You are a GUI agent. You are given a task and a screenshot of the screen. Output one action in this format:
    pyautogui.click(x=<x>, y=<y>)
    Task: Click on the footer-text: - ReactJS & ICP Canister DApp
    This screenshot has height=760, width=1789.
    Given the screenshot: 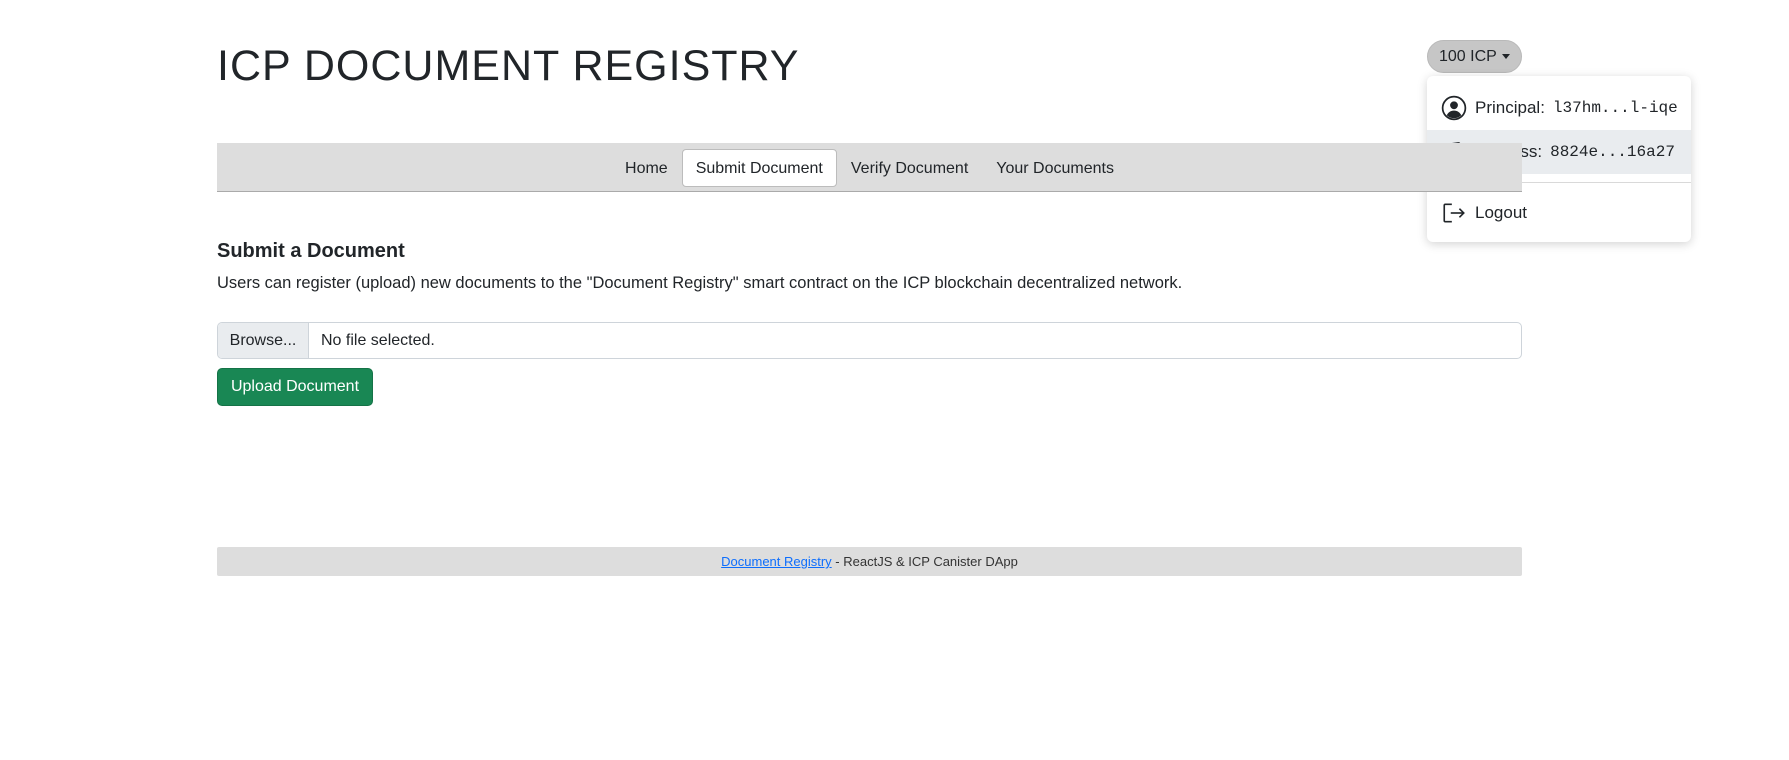 What is the action you would take?
    pyautogui.click(x=924, y=561)
    